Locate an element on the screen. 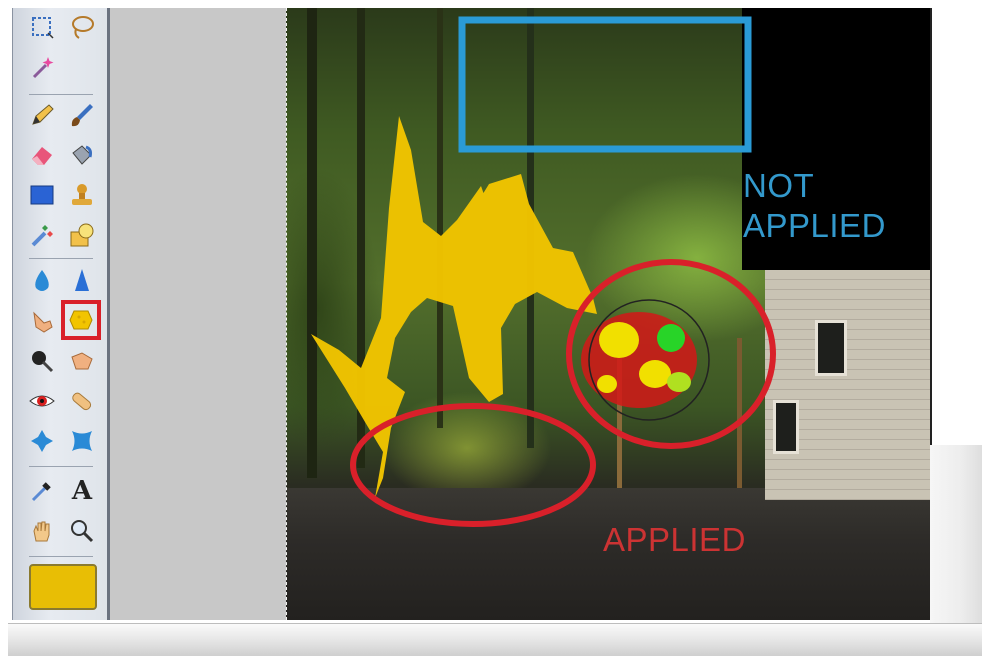 This screenshot has height=656, width=982. zoom-tool is located at coordinates (82, 531).